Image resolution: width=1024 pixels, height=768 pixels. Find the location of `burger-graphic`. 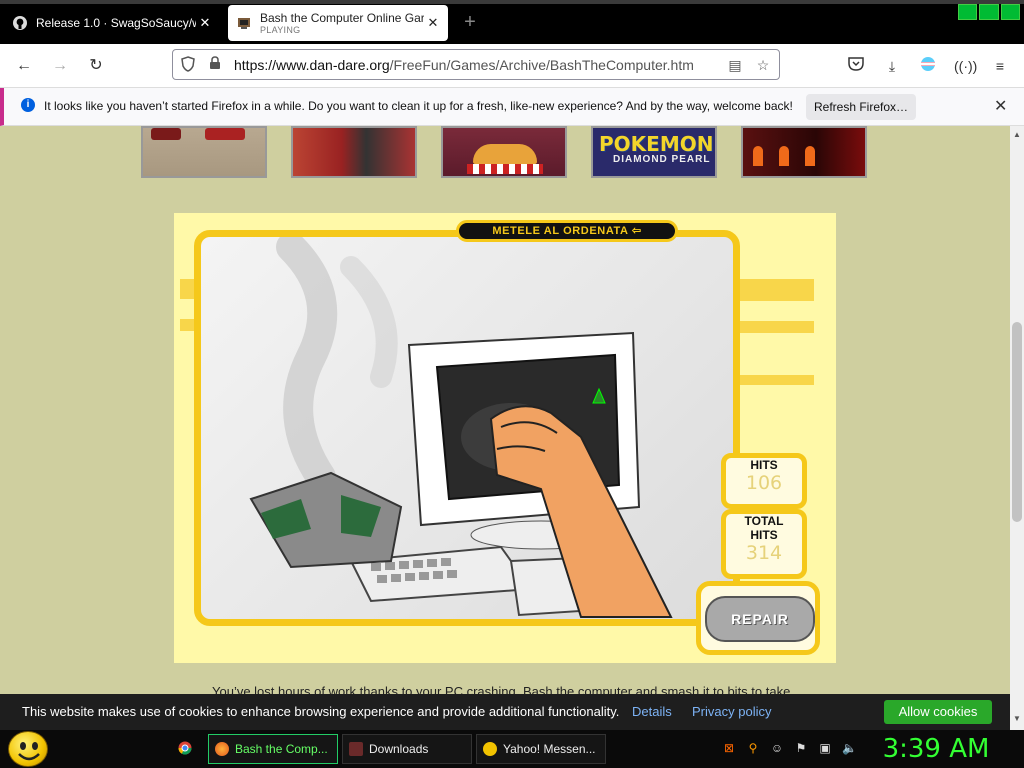

burger-graphic is located at coordinates (505, 154).